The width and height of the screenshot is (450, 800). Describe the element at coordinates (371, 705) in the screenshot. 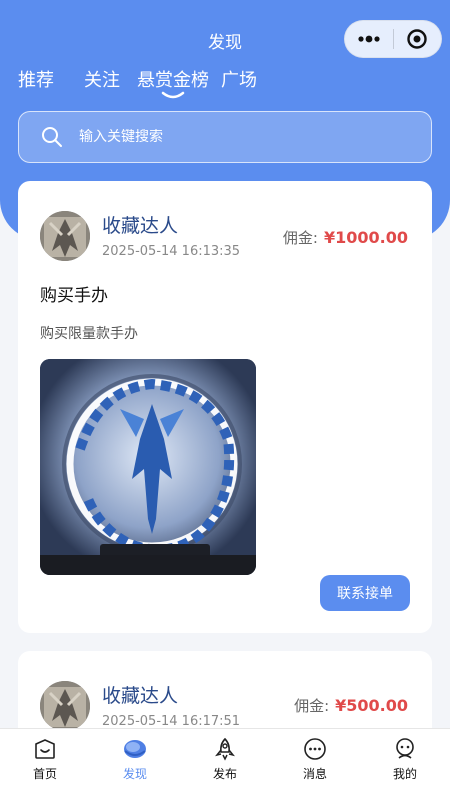

I see `reward-amount: ¥500.00` at that location.